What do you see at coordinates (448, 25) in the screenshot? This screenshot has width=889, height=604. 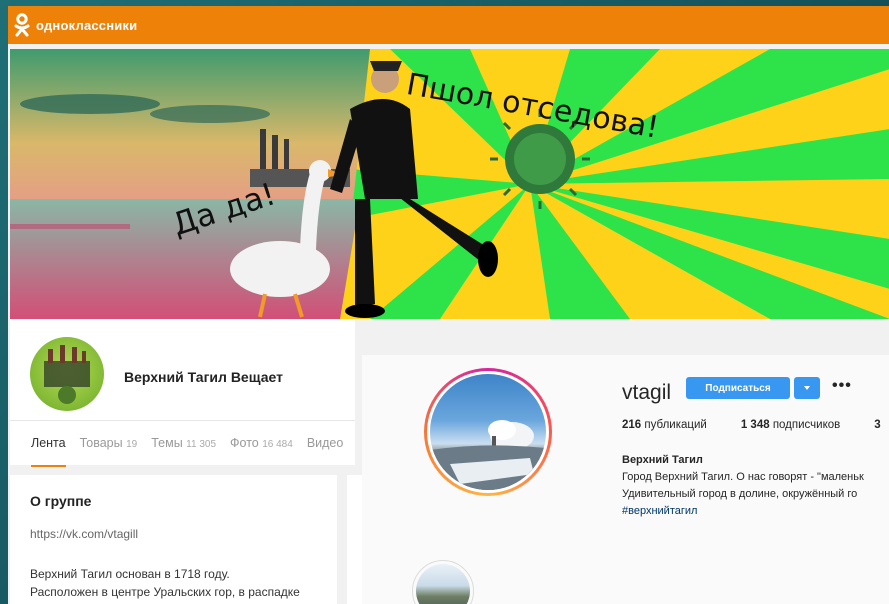 I see `ok-topbar: одноклассники` at bounding box center [448, 25].